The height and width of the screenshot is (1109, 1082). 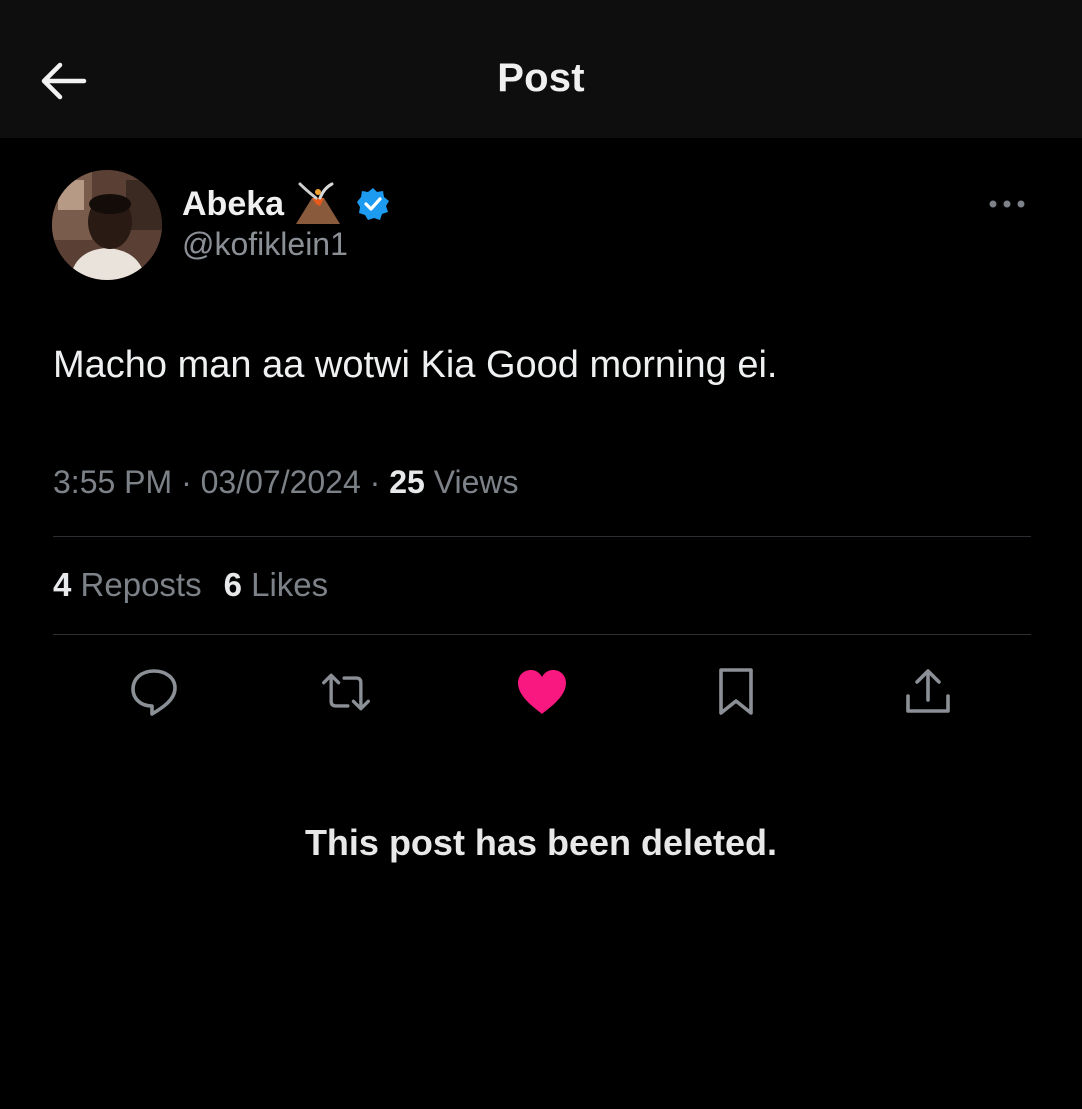 I want to click on reposts-label: Reposts, so click(x=141, y=584).